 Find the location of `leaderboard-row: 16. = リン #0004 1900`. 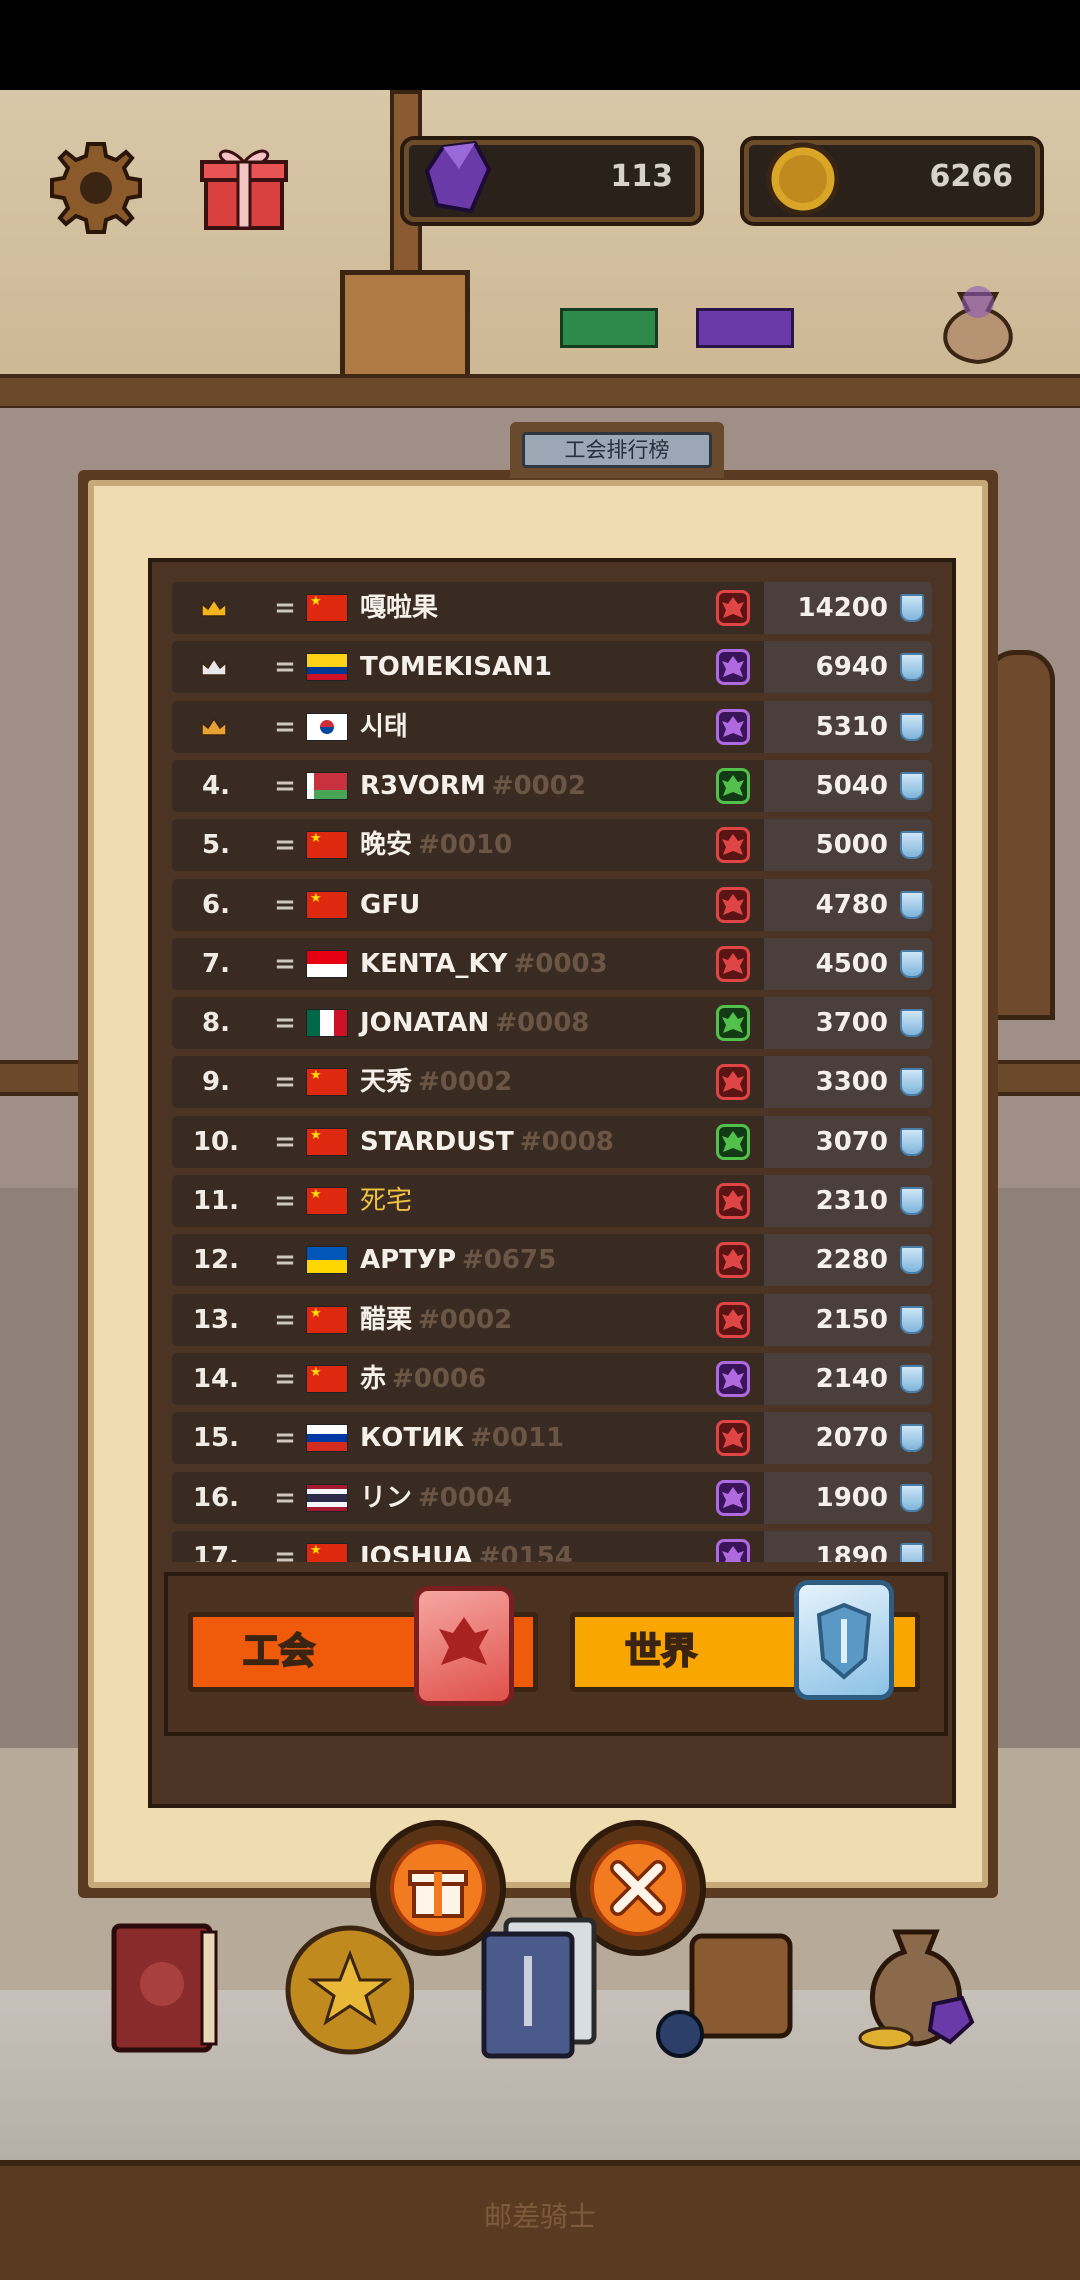

leaderboard-row: 16. = リン #0004 1900 is located at coordinates (552, 1498).